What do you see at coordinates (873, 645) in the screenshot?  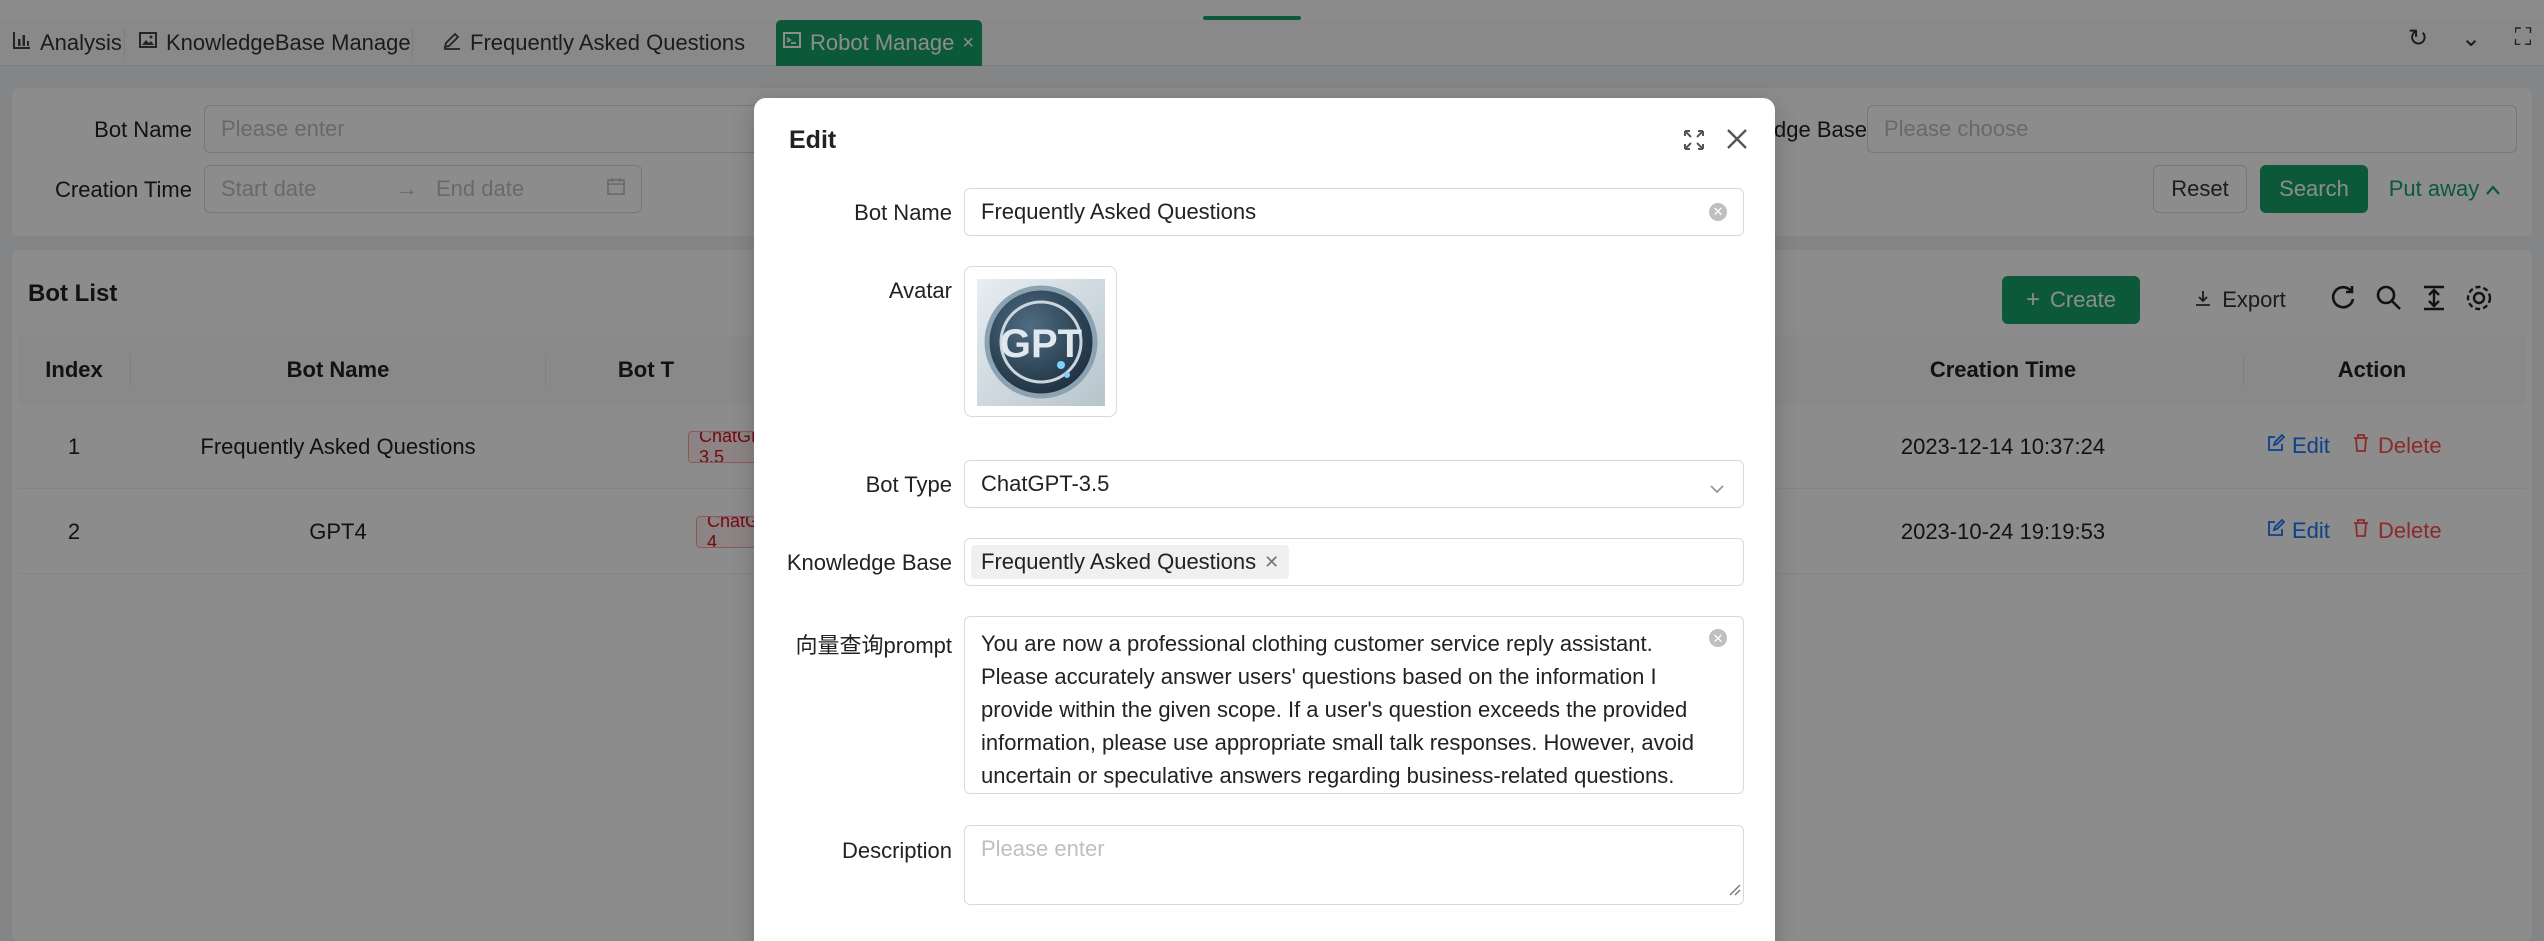 I see `prompt-label: 向量查询prompt` at bounding box center [873, 645].